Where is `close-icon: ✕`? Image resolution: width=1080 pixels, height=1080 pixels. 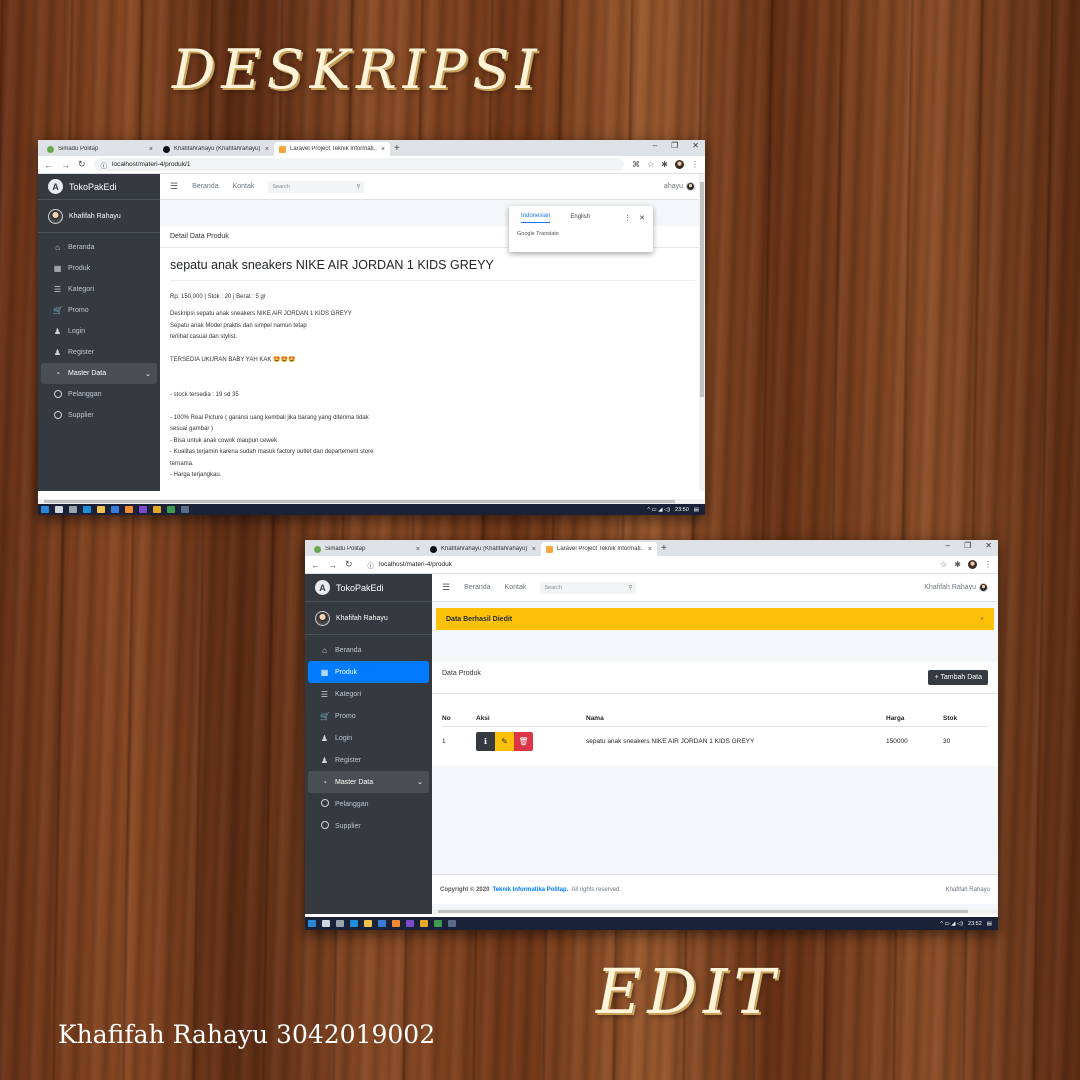 close-icon: ✕ is located at coordinates (642, 218).